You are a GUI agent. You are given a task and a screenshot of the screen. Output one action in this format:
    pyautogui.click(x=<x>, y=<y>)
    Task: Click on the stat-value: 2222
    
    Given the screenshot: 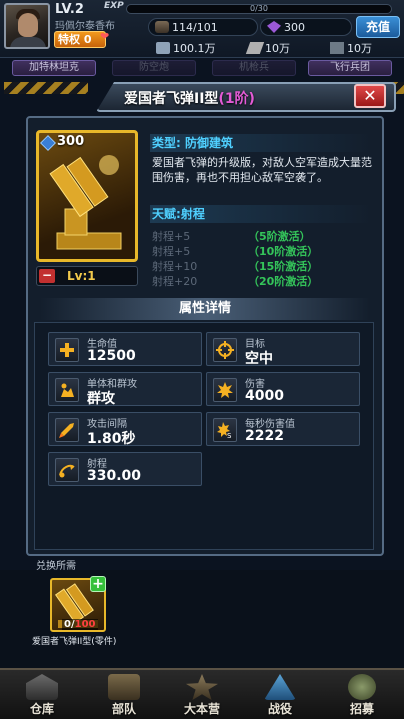 What is the action you would take?
    pyautogui.click(x=264, y=436)
    